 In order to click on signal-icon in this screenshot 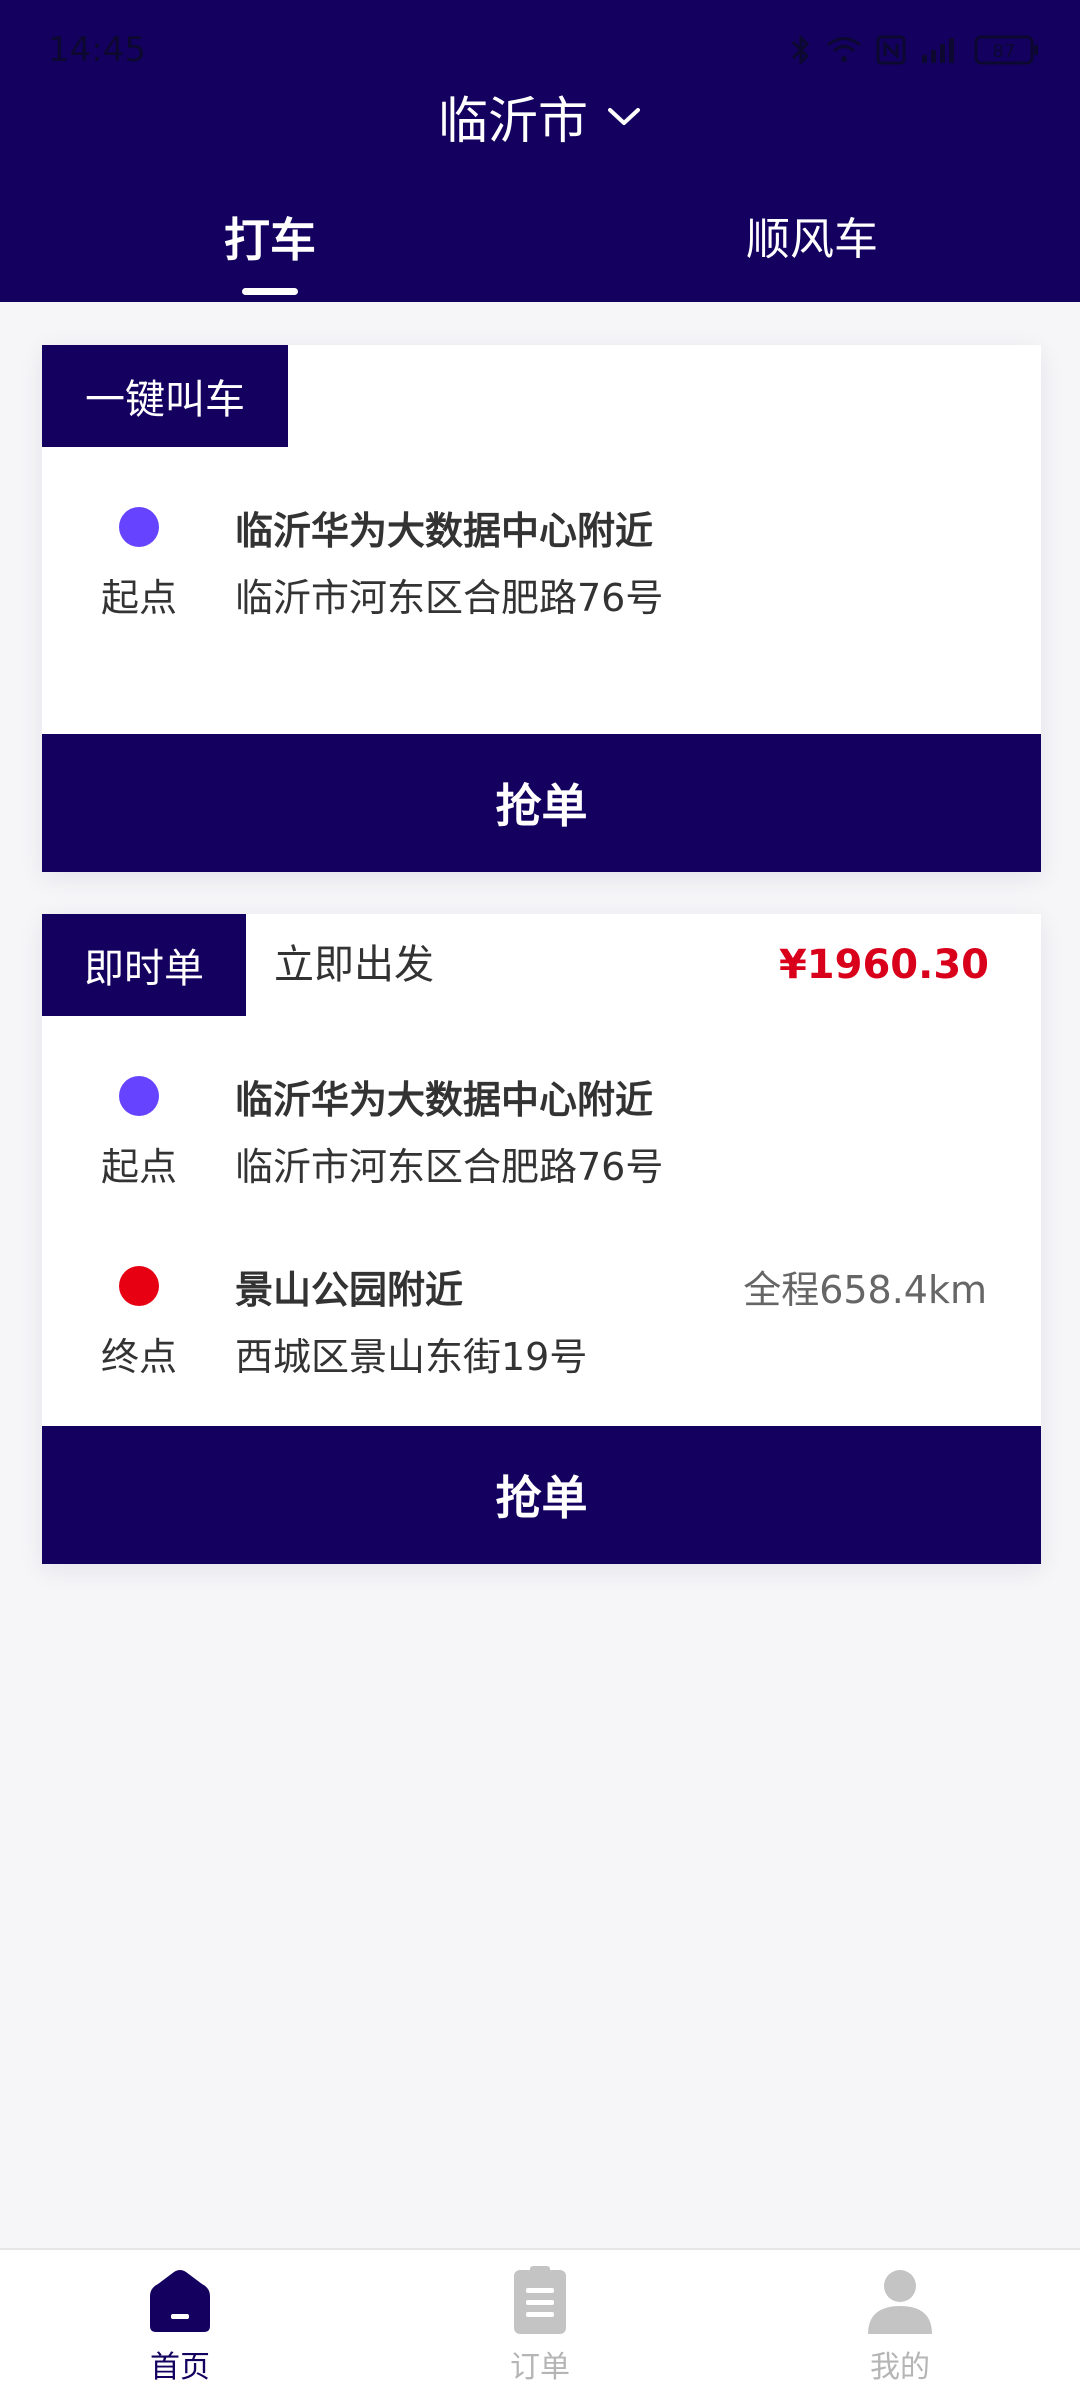, I will do `click(938, 50)`.